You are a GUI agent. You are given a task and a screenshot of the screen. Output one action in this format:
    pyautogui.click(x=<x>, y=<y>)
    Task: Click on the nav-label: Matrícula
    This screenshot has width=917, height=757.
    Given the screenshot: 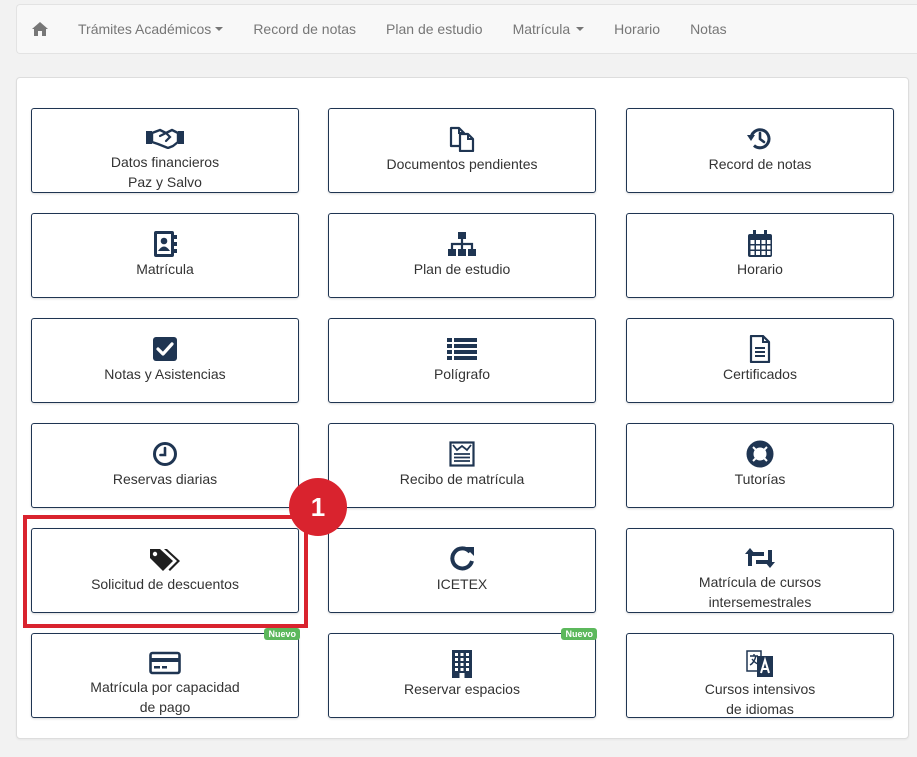 What is the action you would take?
    pyautogui.click(x=541, y=29)
    